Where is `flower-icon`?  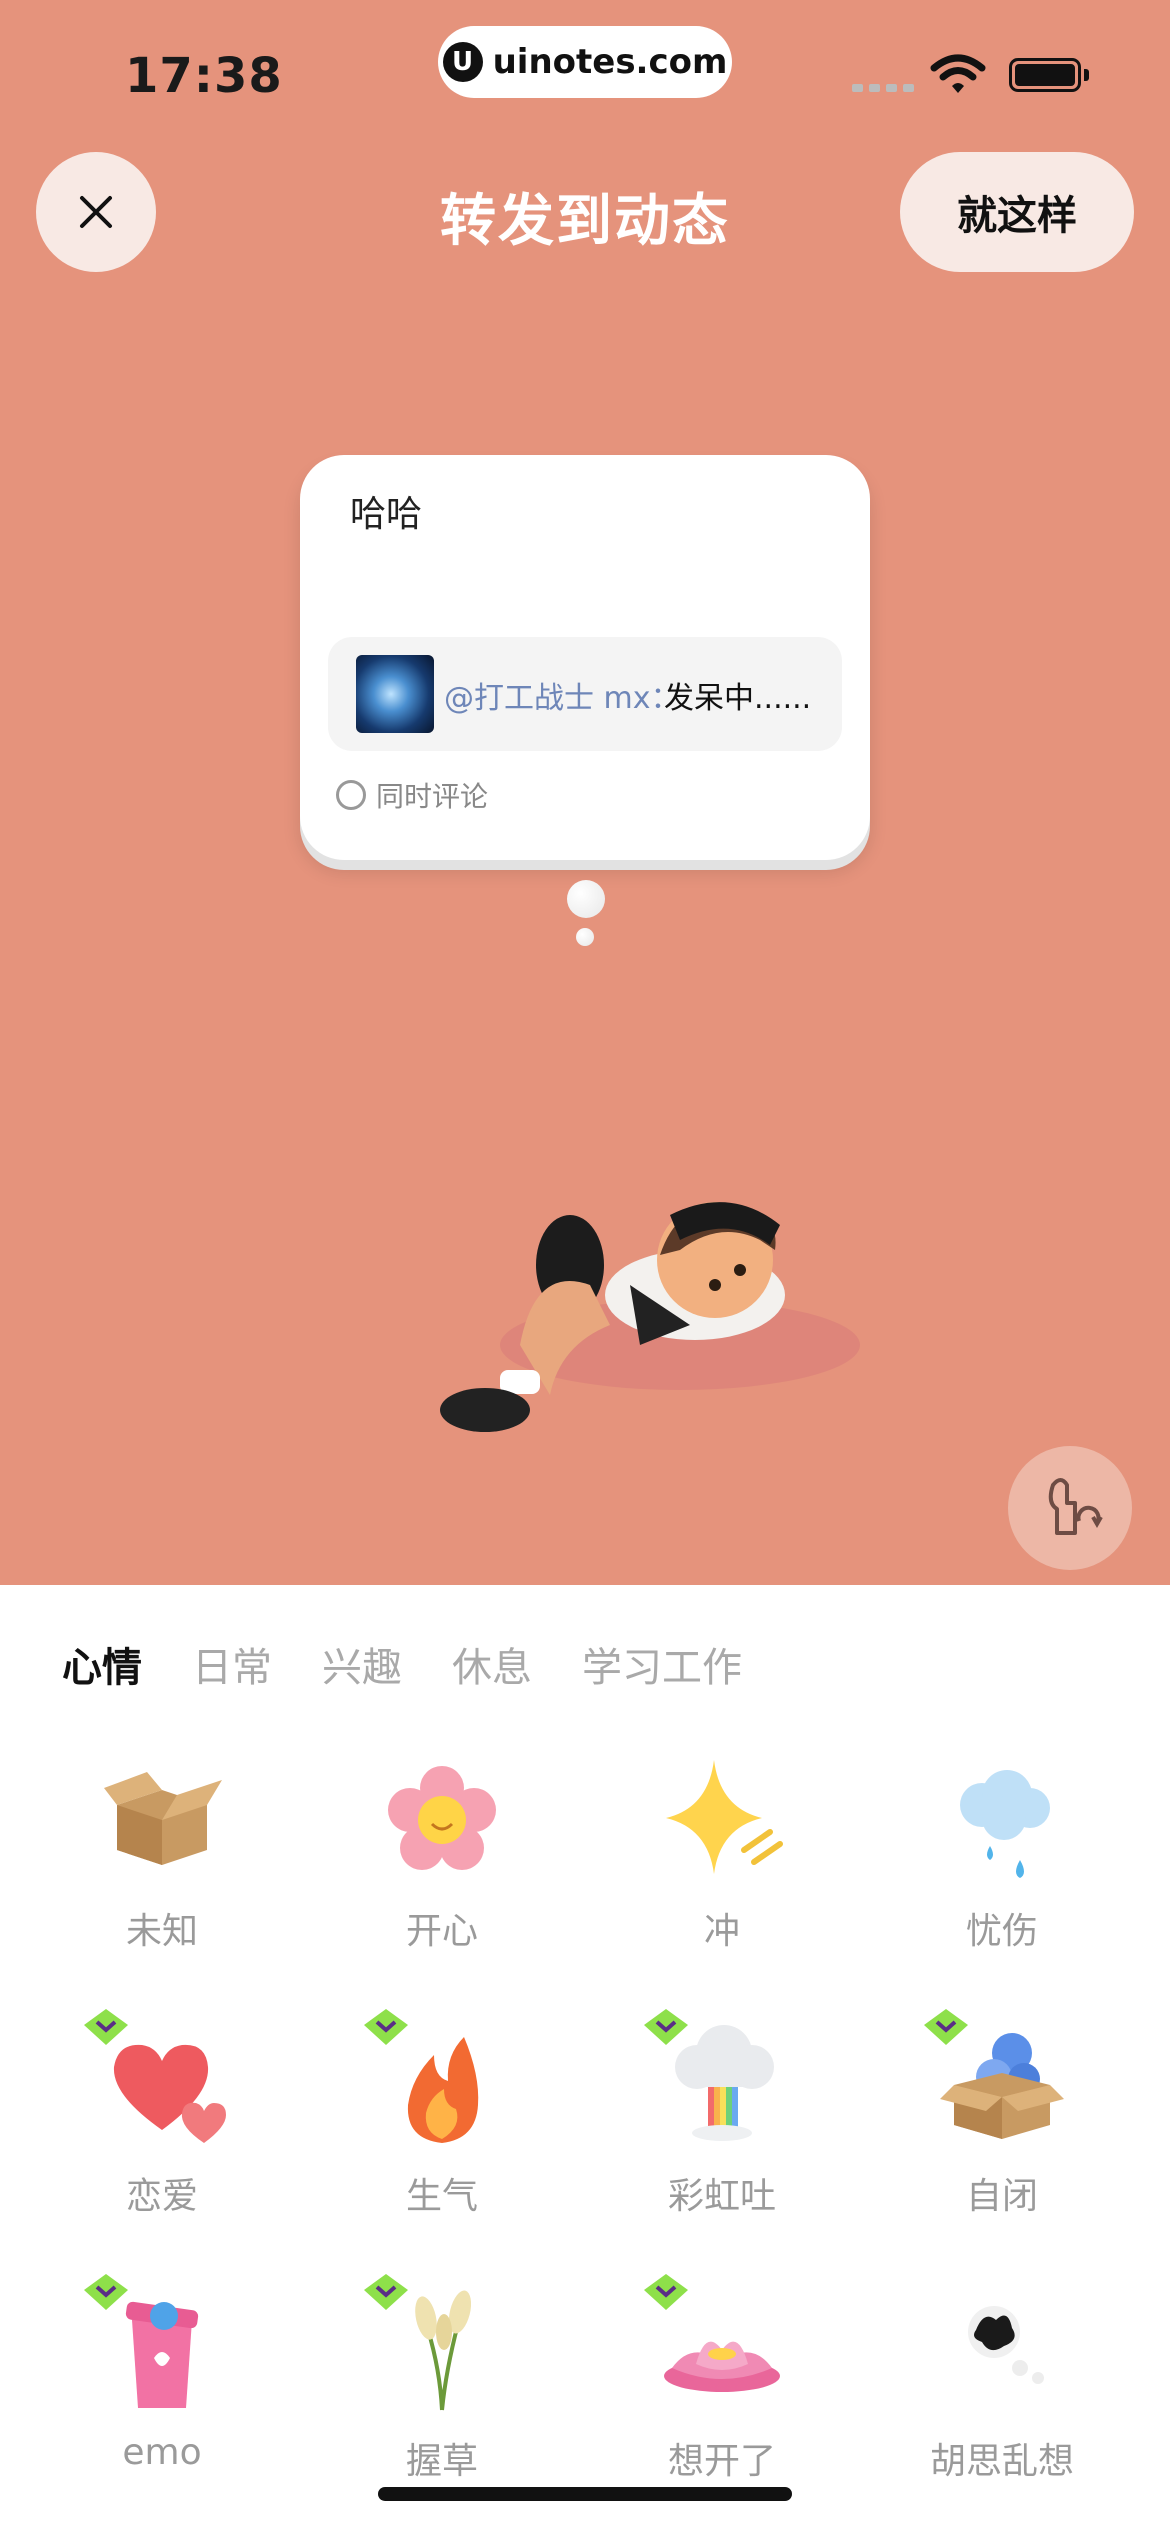 flower-icon is located at coordinates (442, 1818).